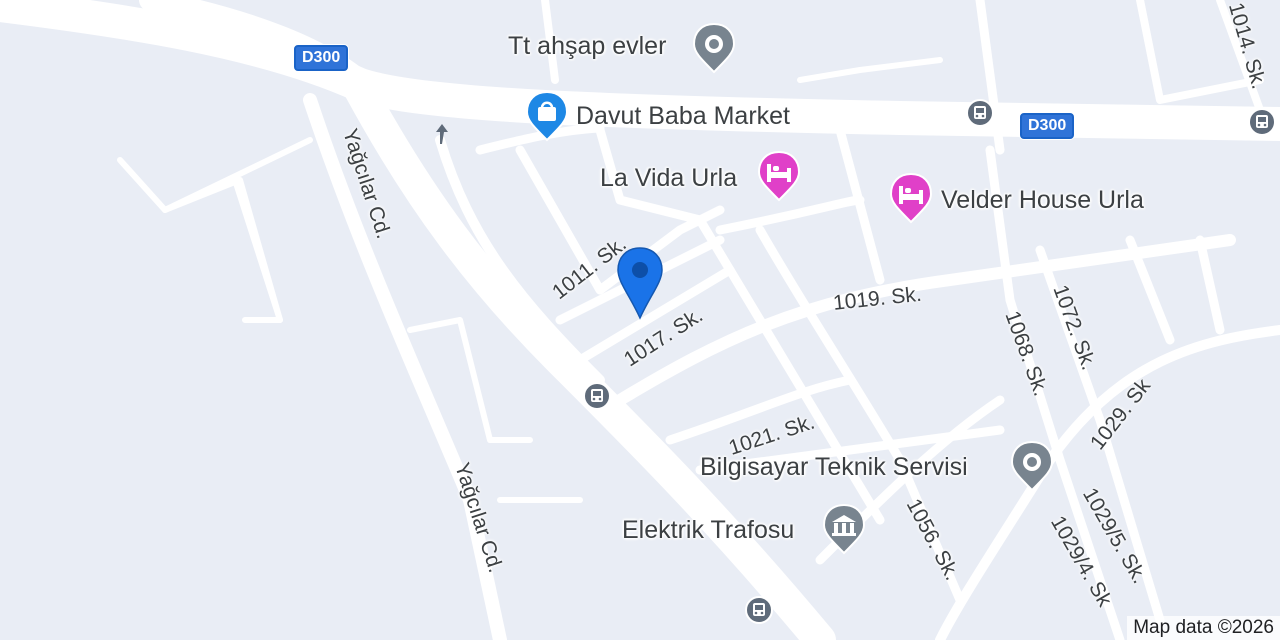 The width and height of the screenshot is (1280, 640). Describe the element at coordinates (587, 46) in the screenshot. I see `poi-label: Tt ahşap evler` at that location.